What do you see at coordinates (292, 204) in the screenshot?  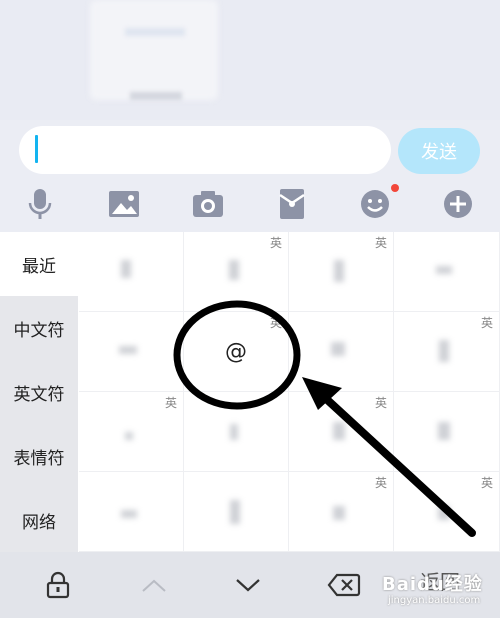 I see `red-packet-icon` at bounding box center [292, 204].